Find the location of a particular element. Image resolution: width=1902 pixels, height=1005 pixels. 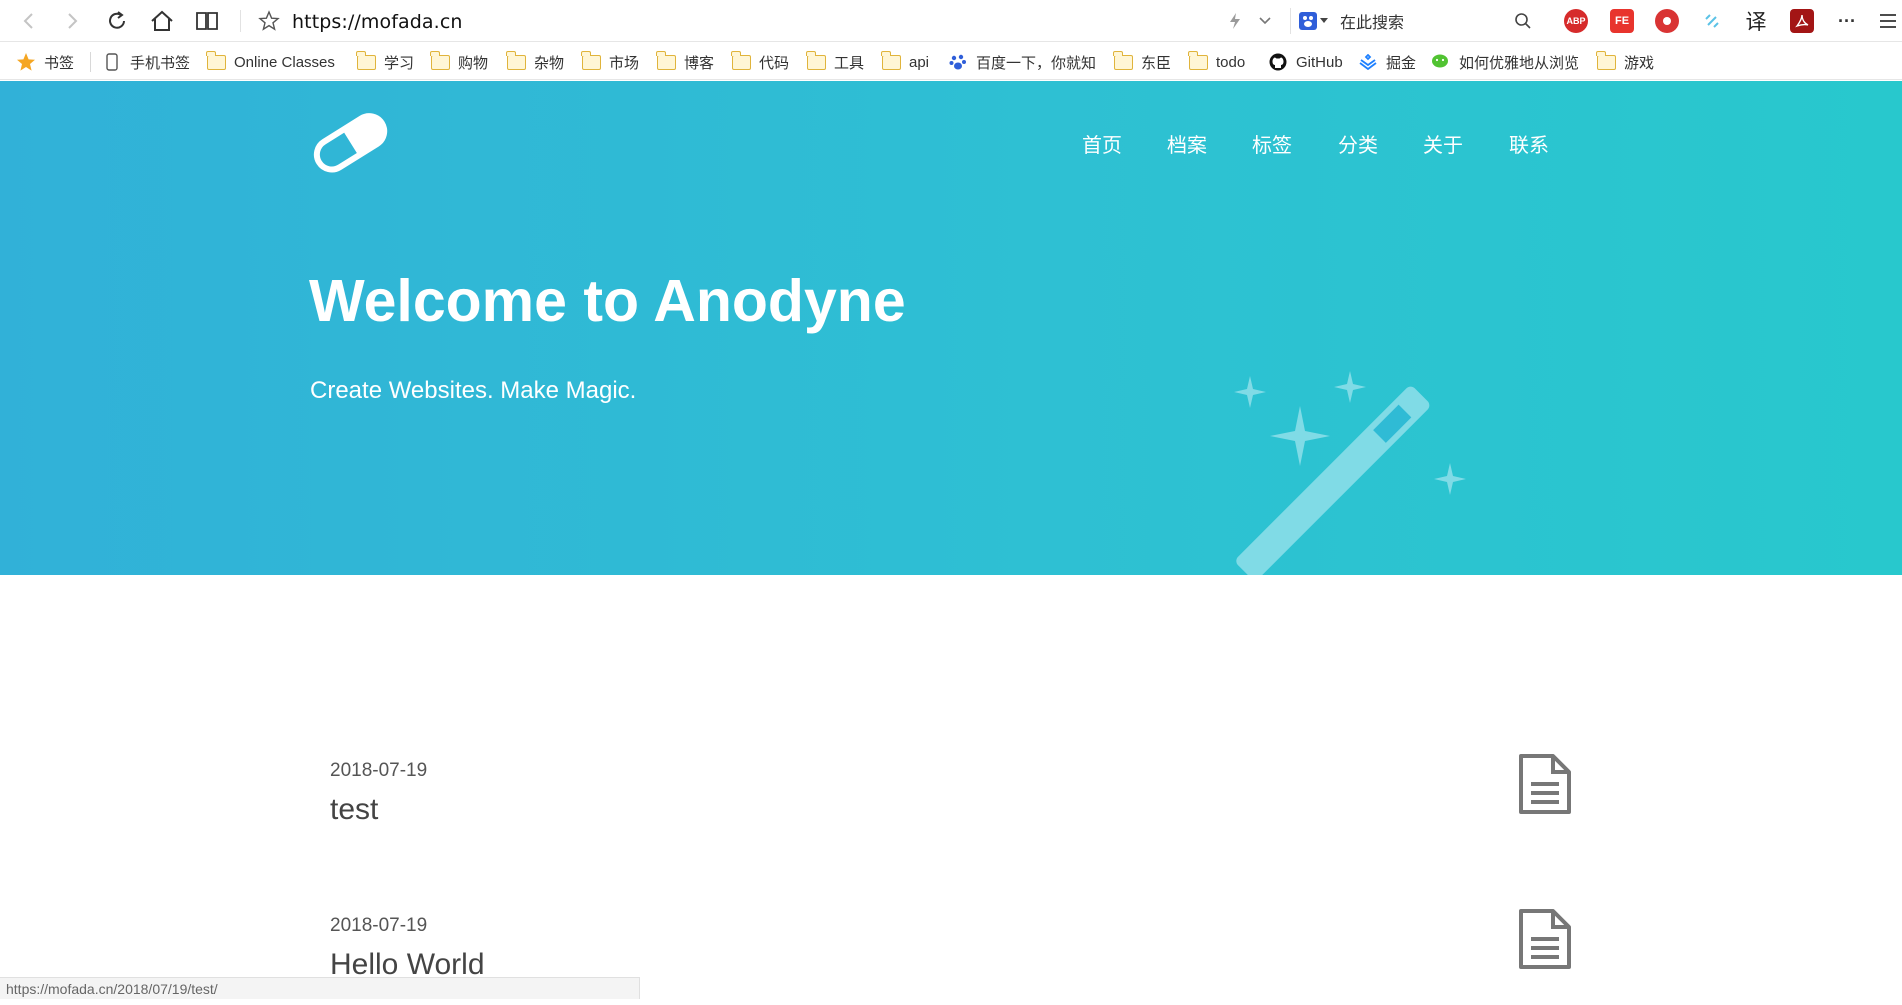

pdf-extension is located at coordinates (1802, 21).